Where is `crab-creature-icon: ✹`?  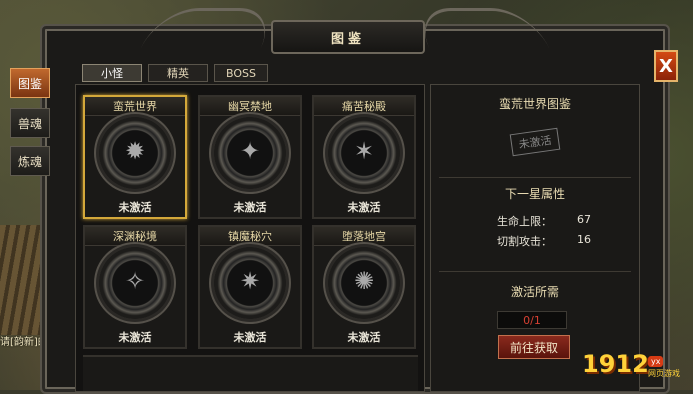 crab-creature-icon: ✹ is located at coordinates (135, 151).